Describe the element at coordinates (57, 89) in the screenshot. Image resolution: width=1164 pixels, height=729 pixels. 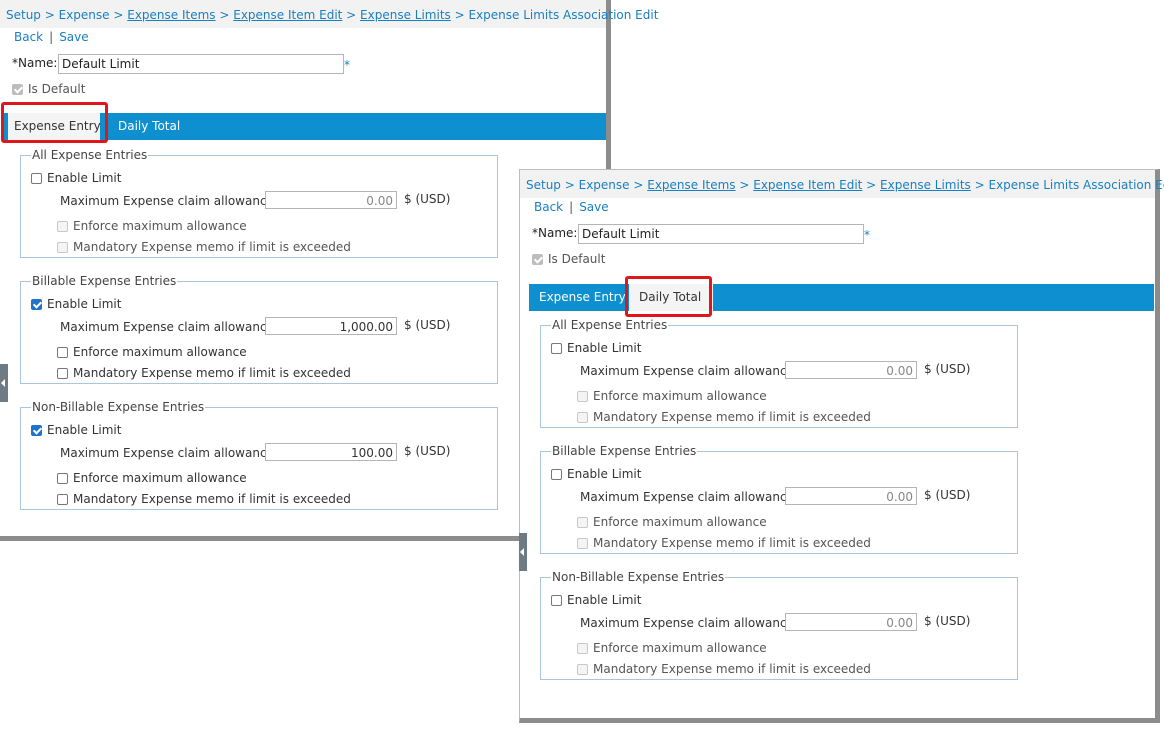
I see `is-default-label: Is Default` at that location.